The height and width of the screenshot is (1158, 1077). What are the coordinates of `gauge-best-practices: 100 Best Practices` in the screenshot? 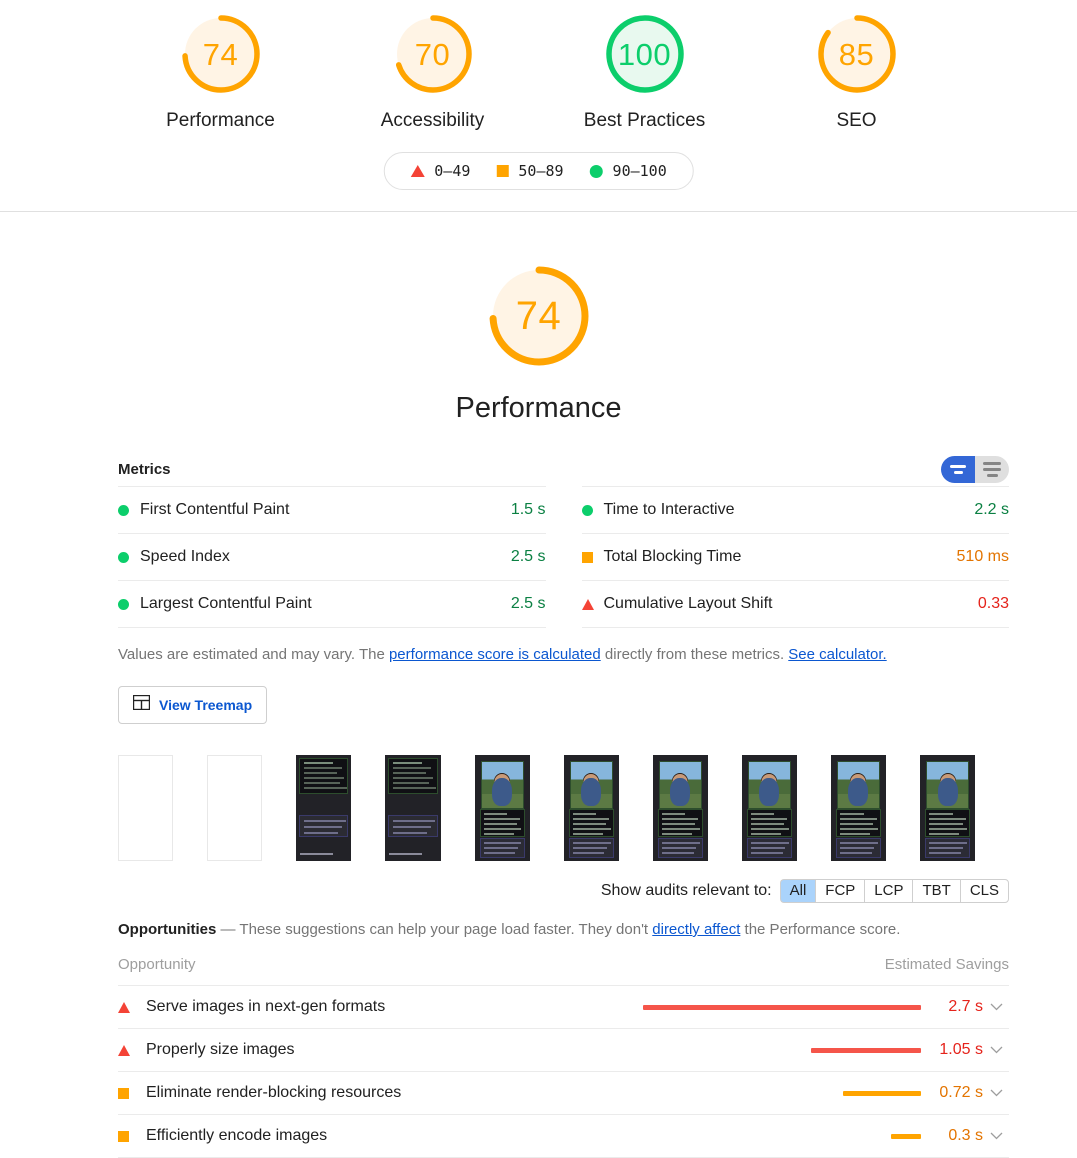 It's located at (645, 71).